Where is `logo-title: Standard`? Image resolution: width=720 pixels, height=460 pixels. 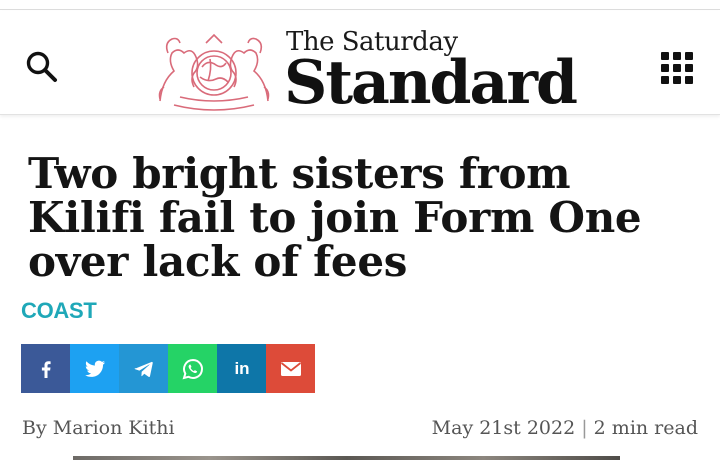 logo-title: Standard is located at coordinates (431, 83).